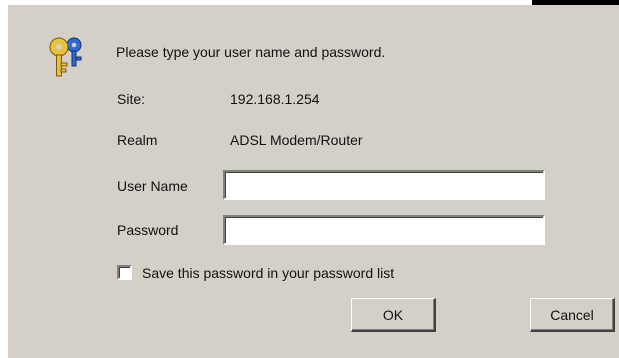 Image resolution: width=619 pixels, height=358 pixels. What do you see at coordinates (572, 315) in the screenshot?
I see `cancel-button: Cancel` at bounding box center [572, 315].